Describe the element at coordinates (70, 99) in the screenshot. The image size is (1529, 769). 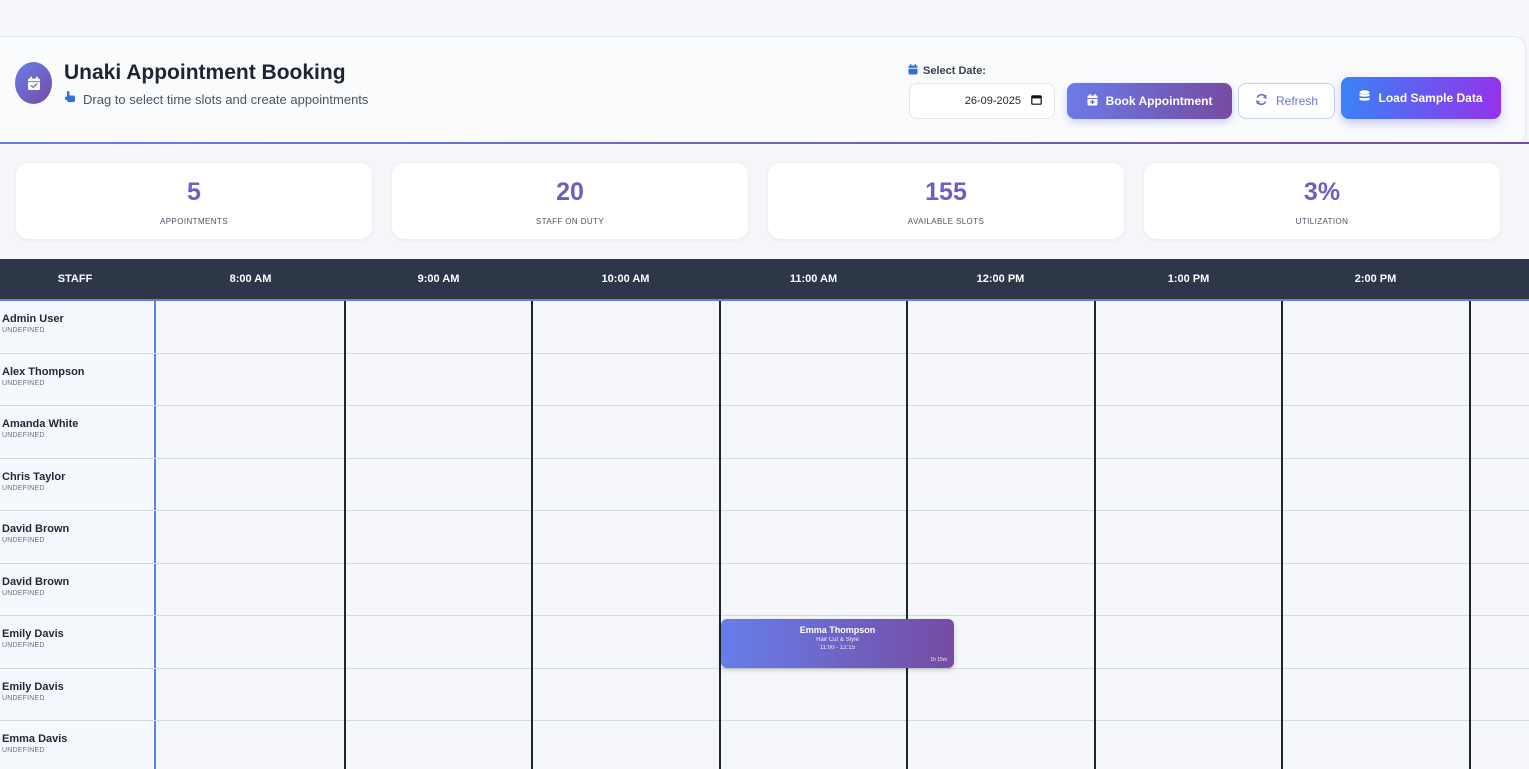
I see `hand-pointer-icon` at that location.